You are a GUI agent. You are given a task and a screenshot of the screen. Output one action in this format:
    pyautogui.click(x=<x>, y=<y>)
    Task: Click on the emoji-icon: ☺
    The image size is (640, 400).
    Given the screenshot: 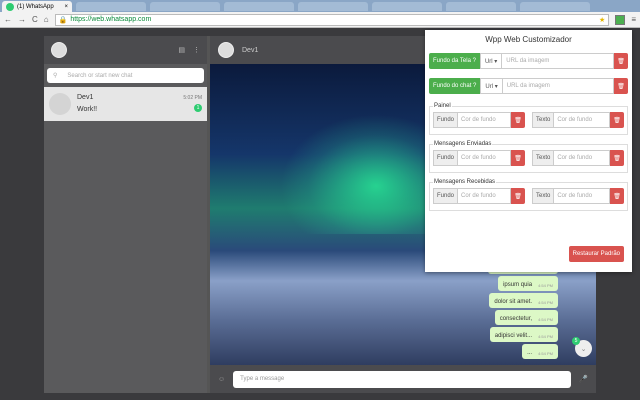 What is the action you would take?
    pyautogui.click(x=221, y=379)
    